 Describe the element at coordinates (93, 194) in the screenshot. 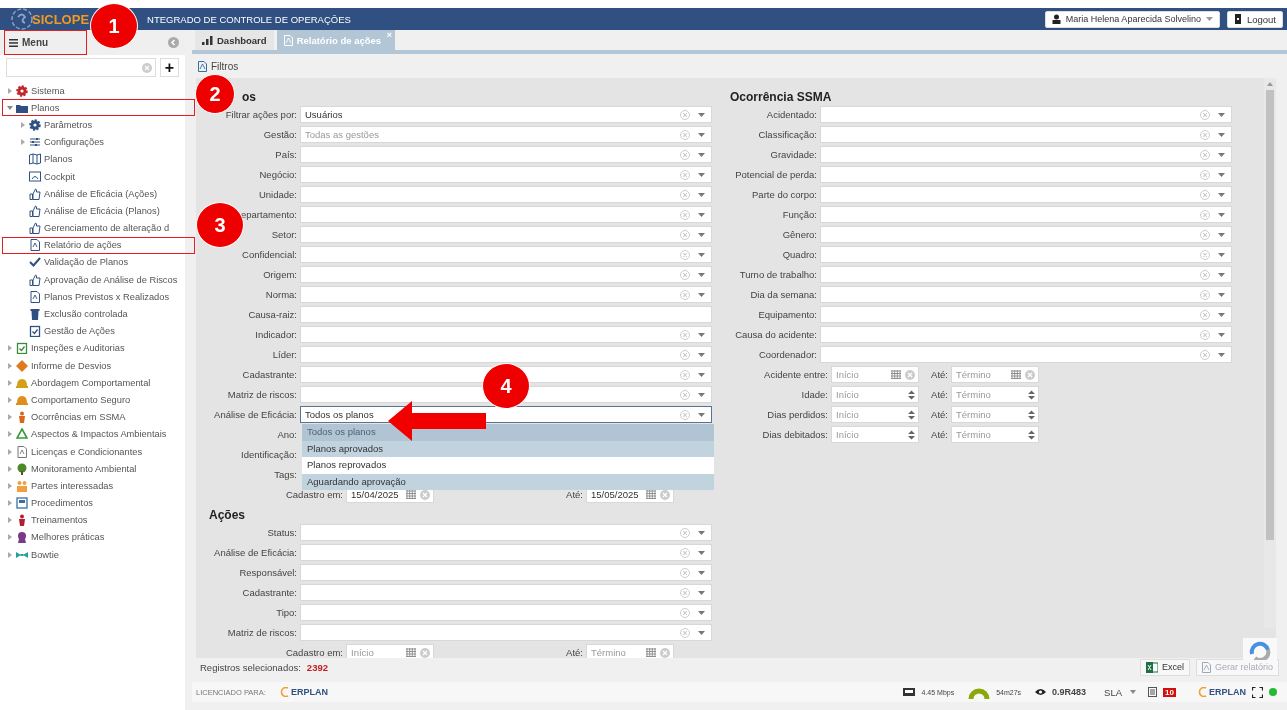

I see `sidebar-item: Análise de Eficácia (Ações)` at that location.